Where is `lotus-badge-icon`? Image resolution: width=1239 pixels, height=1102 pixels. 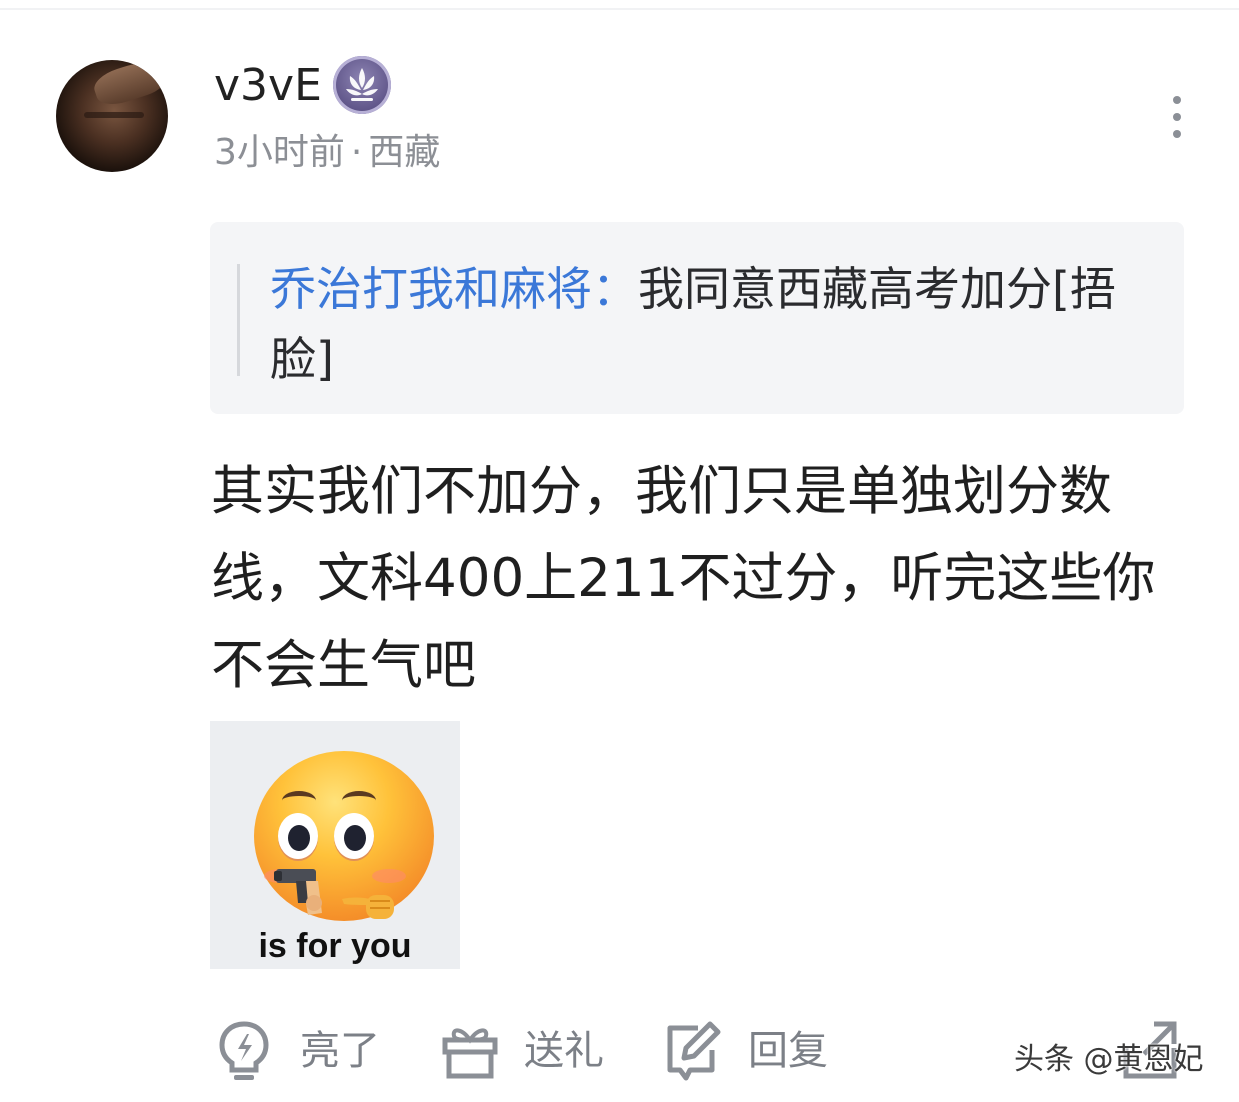 lotus-badge-icon is located at coordinates (362, 85).